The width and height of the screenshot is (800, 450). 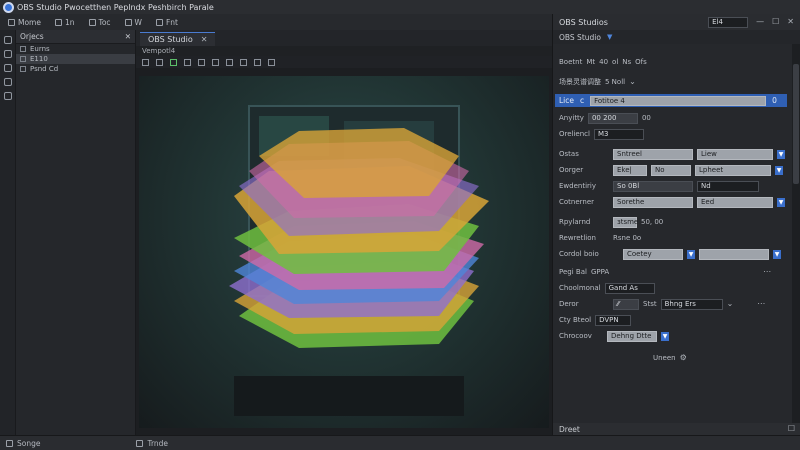 I want to click on settings-icon, so click(x=7, y=82).